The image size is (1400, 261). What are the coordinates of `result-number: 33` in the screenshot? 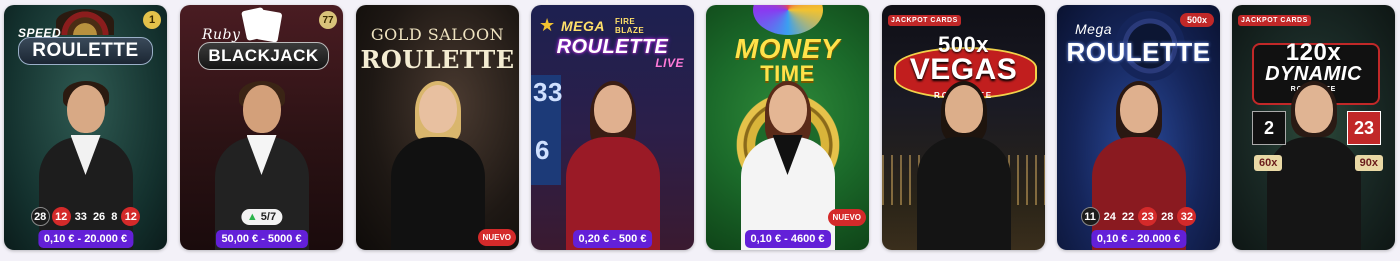 It's located at (80, 216).